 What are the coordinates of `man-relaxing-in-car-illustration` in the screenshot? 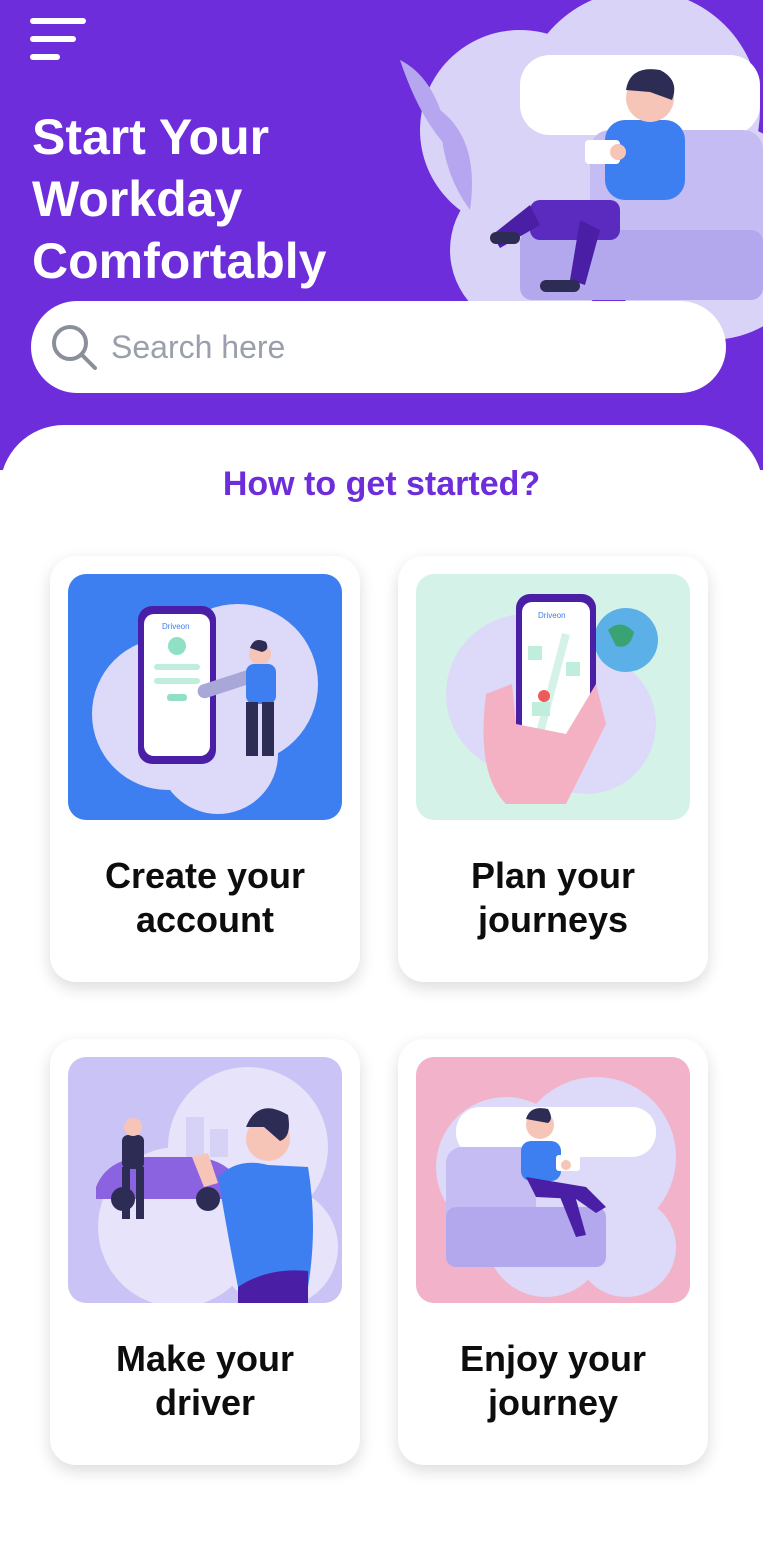 It's located at (581, 170).